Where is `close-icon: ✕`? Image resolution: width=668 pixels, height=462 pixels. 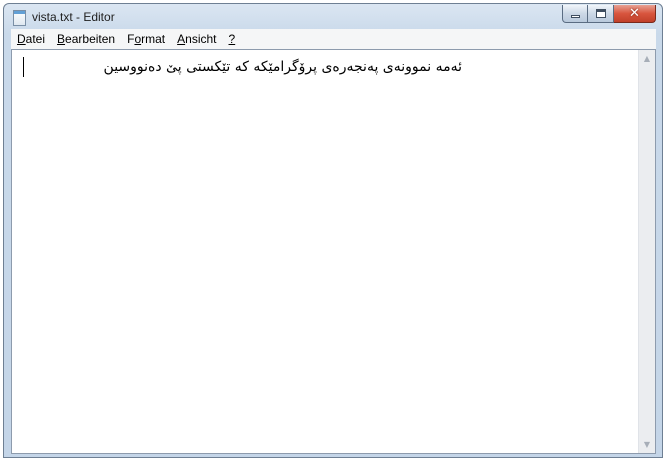 close-icon: ✕ is located at coordinates (634, 13).